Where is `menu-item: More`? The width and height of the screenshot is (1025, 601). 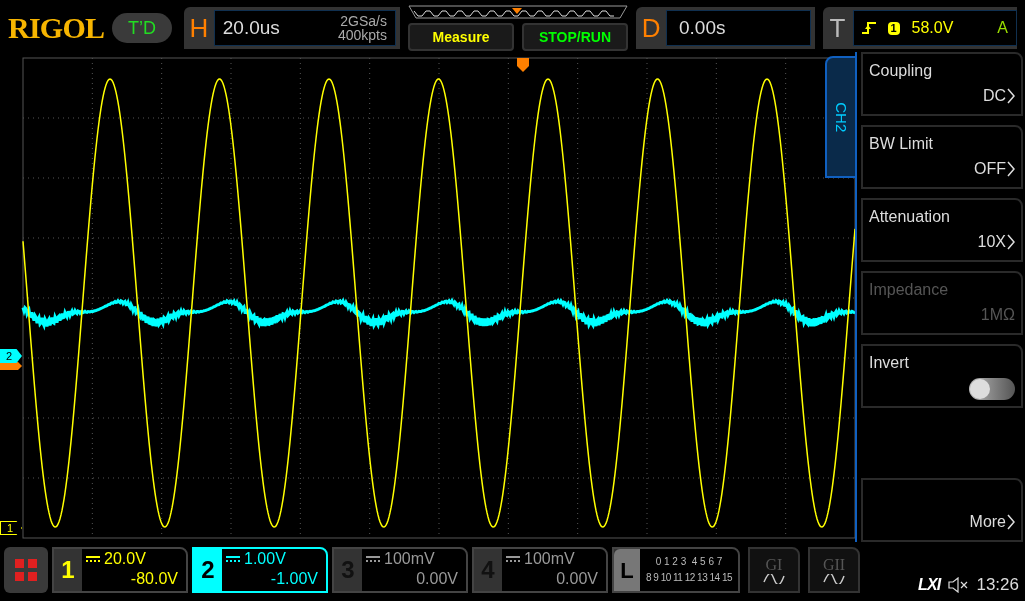 menu-item: More is located at coordinates (942, 510).